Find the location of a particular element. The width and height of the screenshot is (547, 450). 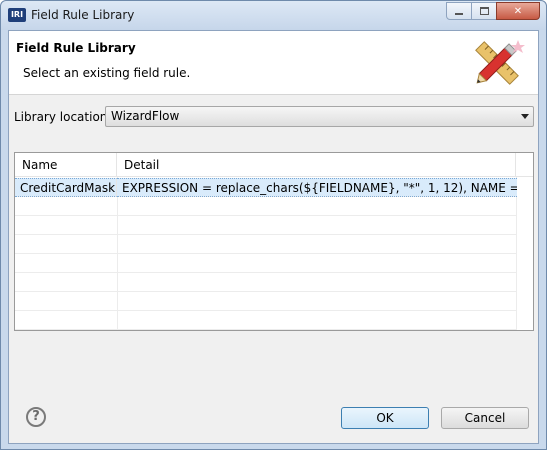

caption-buttons: ✕ is located at coordinates (493, 11).